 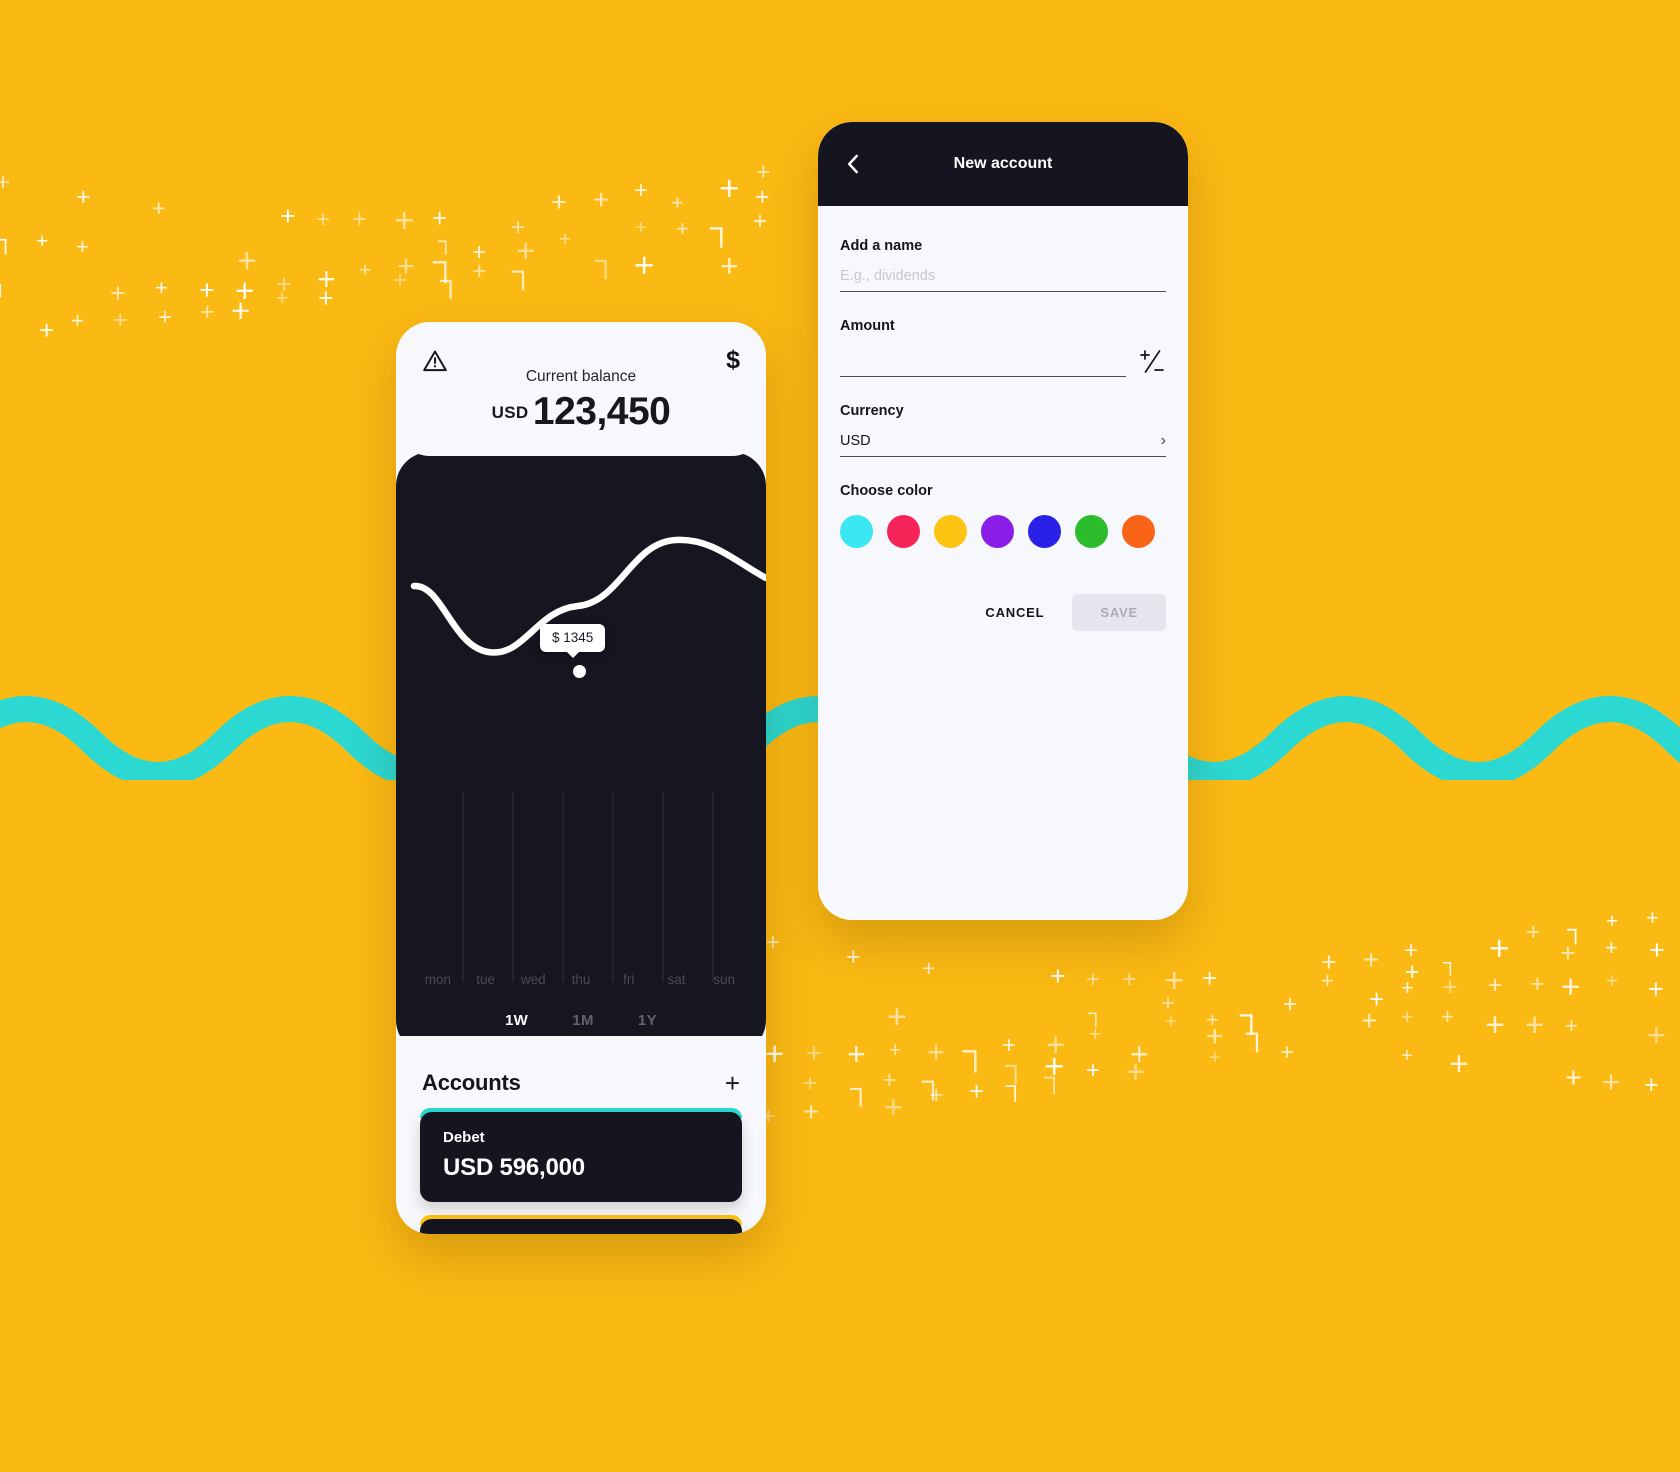 I want to click on name-label: Add a name, so click(x=881, y=246).